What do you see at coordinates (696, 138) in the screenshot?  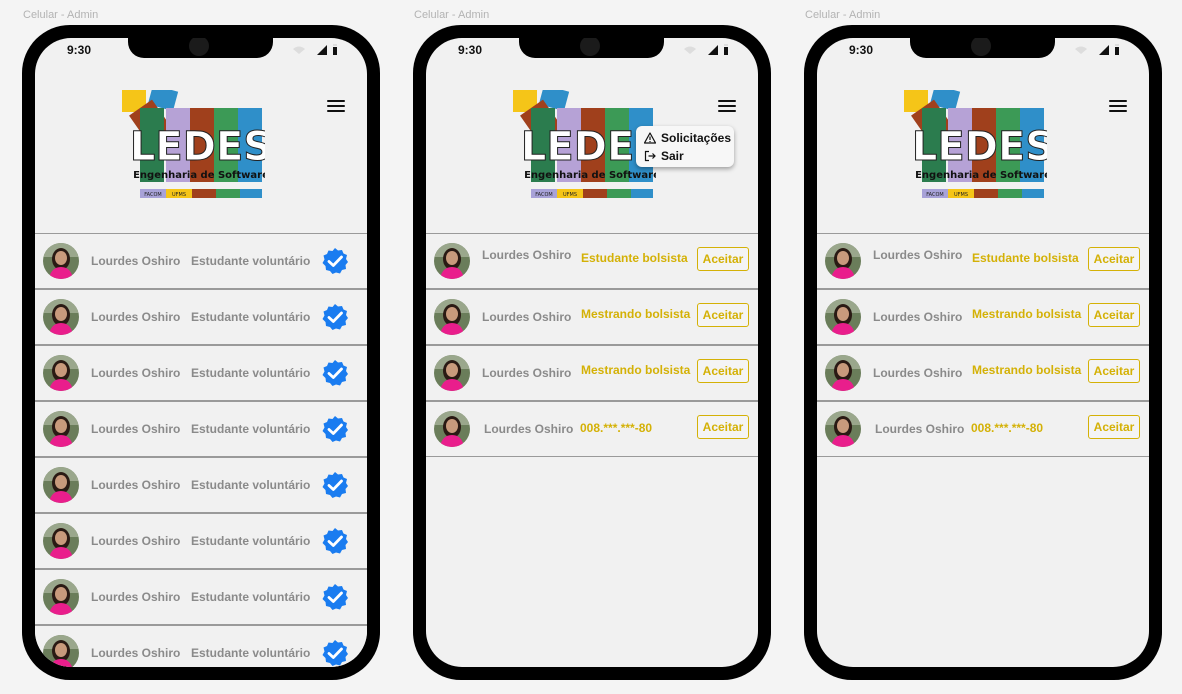 I see `menu-item-label: Solicitações` at bounding box center [696, 138].